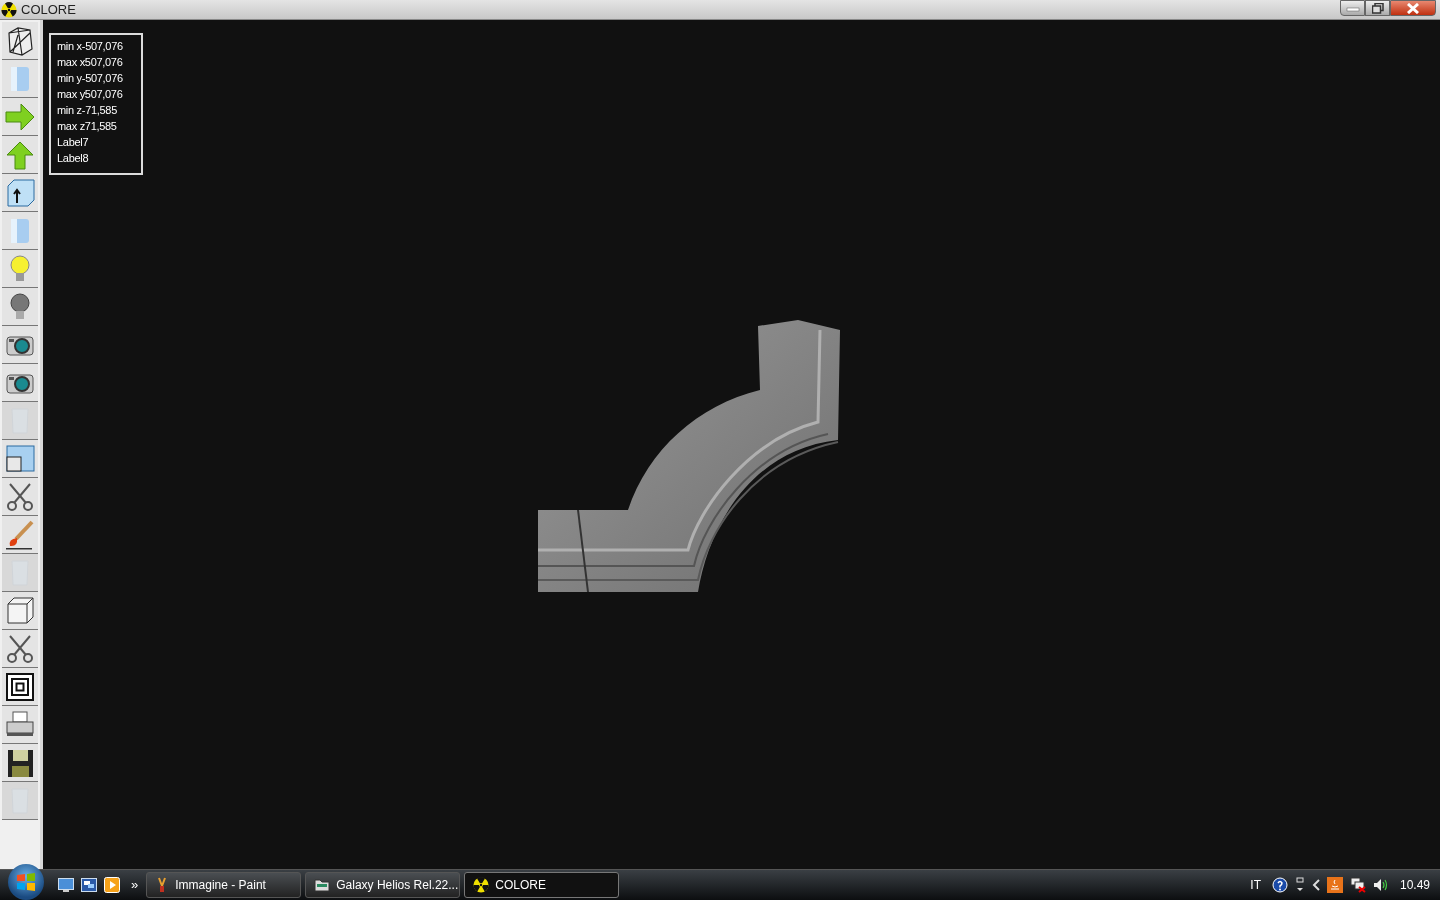 Image resolution: width=1440 pixels, height=900 pixels. What do you see at coordinates (20, 610) in the screenshot?
I see `cube-icon` at bounding box center [20, 610].